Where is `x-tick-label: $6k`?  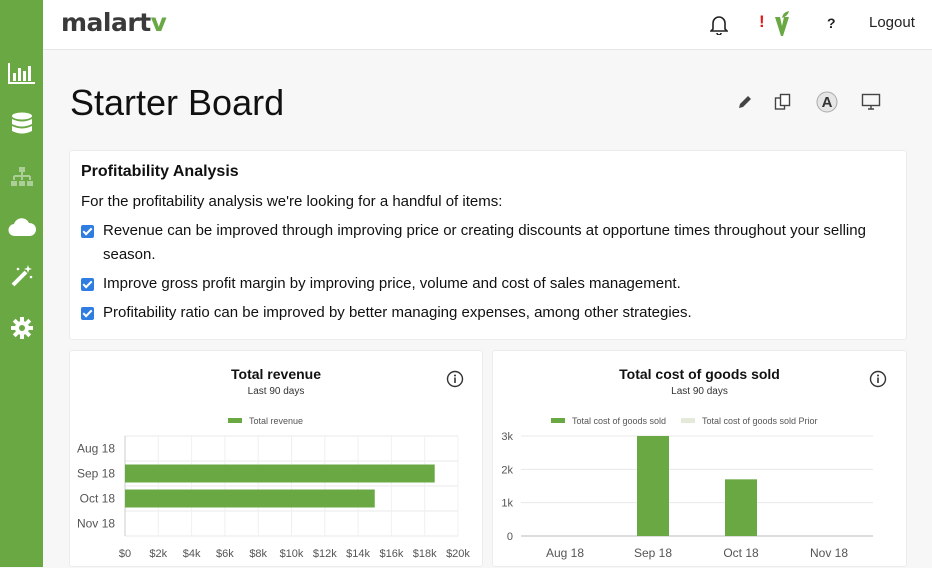 x-tick-label: $6k is located at coordinates (225, 554).